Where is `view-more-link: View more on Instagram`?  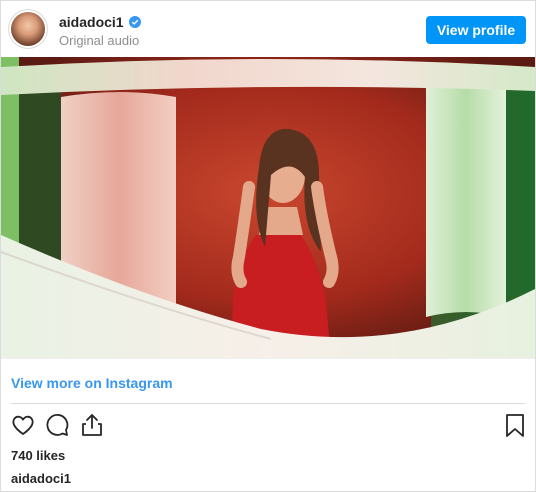 view-more-link: View more on Instagram is located at coordinates (92, 383).